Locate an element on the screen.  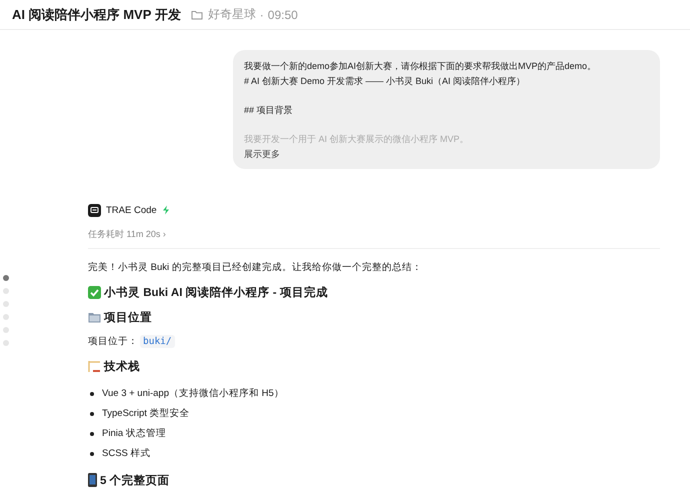
list-item-text: Pinia 状态管理 is located at coordinates (134, 433).